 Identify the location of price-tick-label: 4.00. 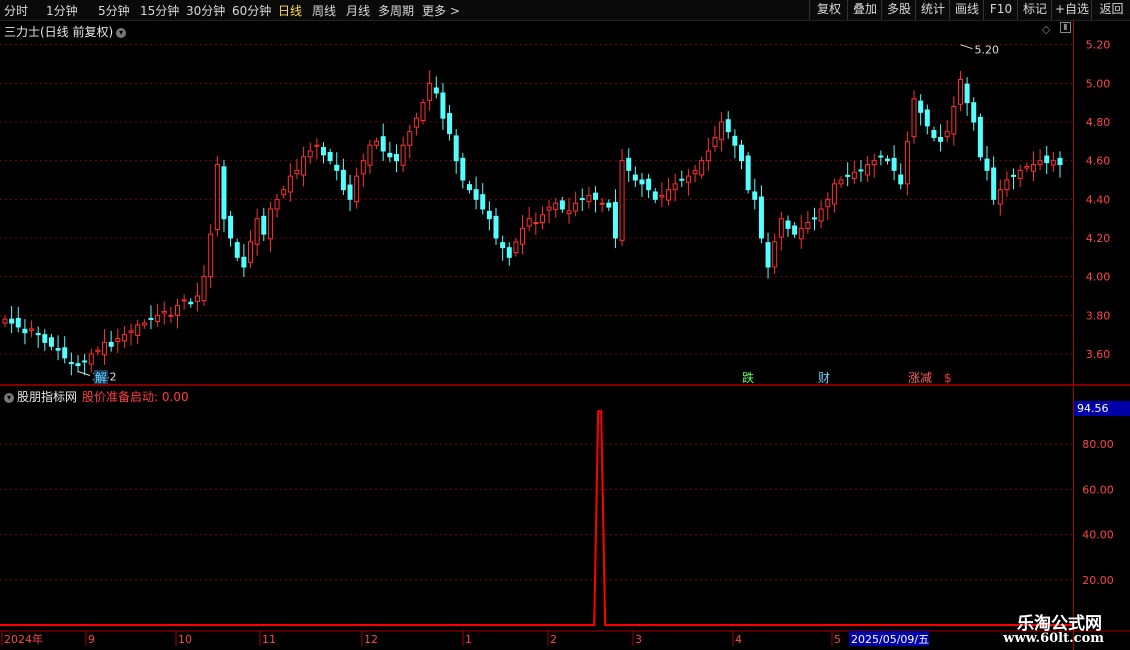
(1098, 277).